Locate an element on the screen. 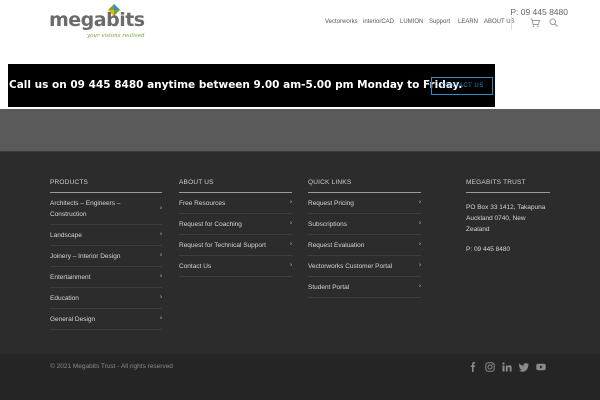 This screenshot has width=600, height=400. footer-link: Education › is located at coordinates (106, 298).